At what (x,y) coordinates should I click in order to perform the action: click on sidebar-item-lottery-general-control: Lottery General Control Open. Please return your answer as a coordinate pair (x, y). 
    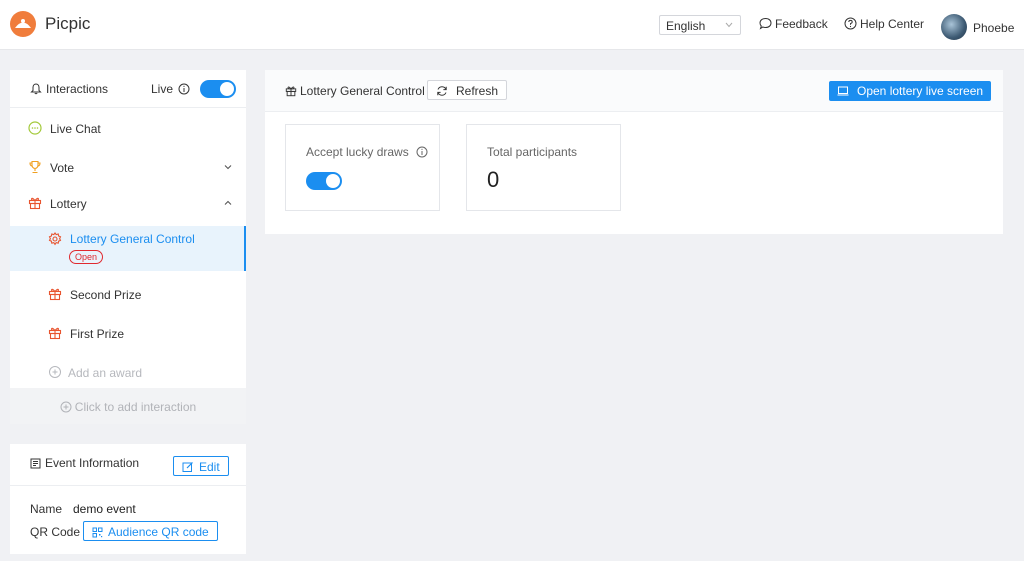
    Looking at the image, I should click on (128, 248).